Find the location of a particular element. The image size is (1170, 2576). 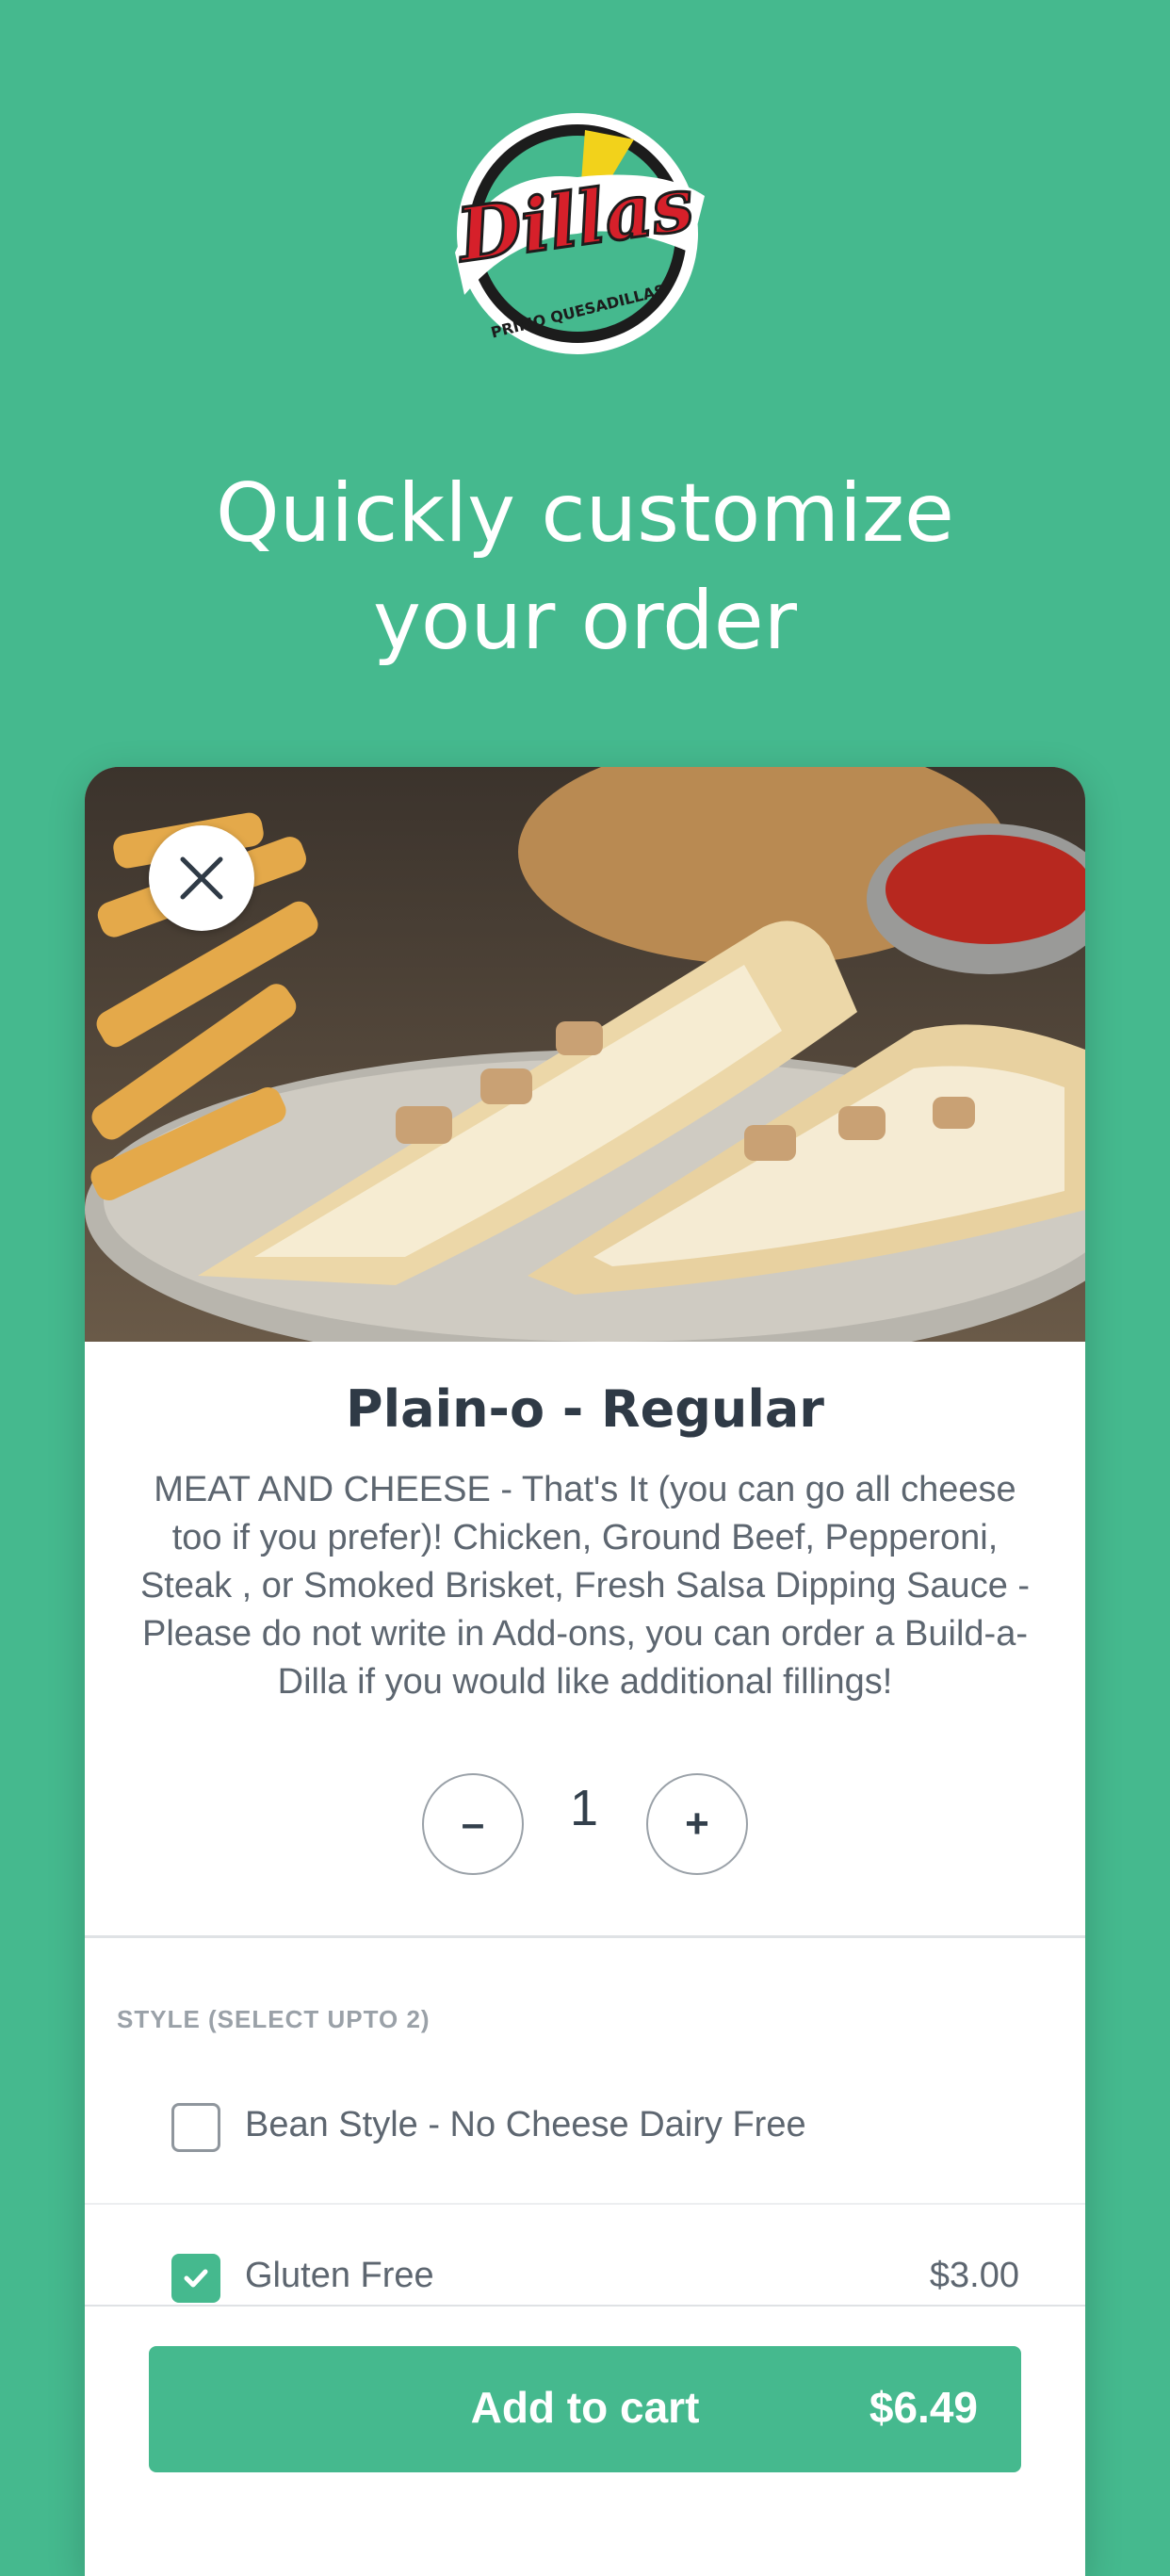

cart-total: $6.49 is located at coordinates (923, 2407).